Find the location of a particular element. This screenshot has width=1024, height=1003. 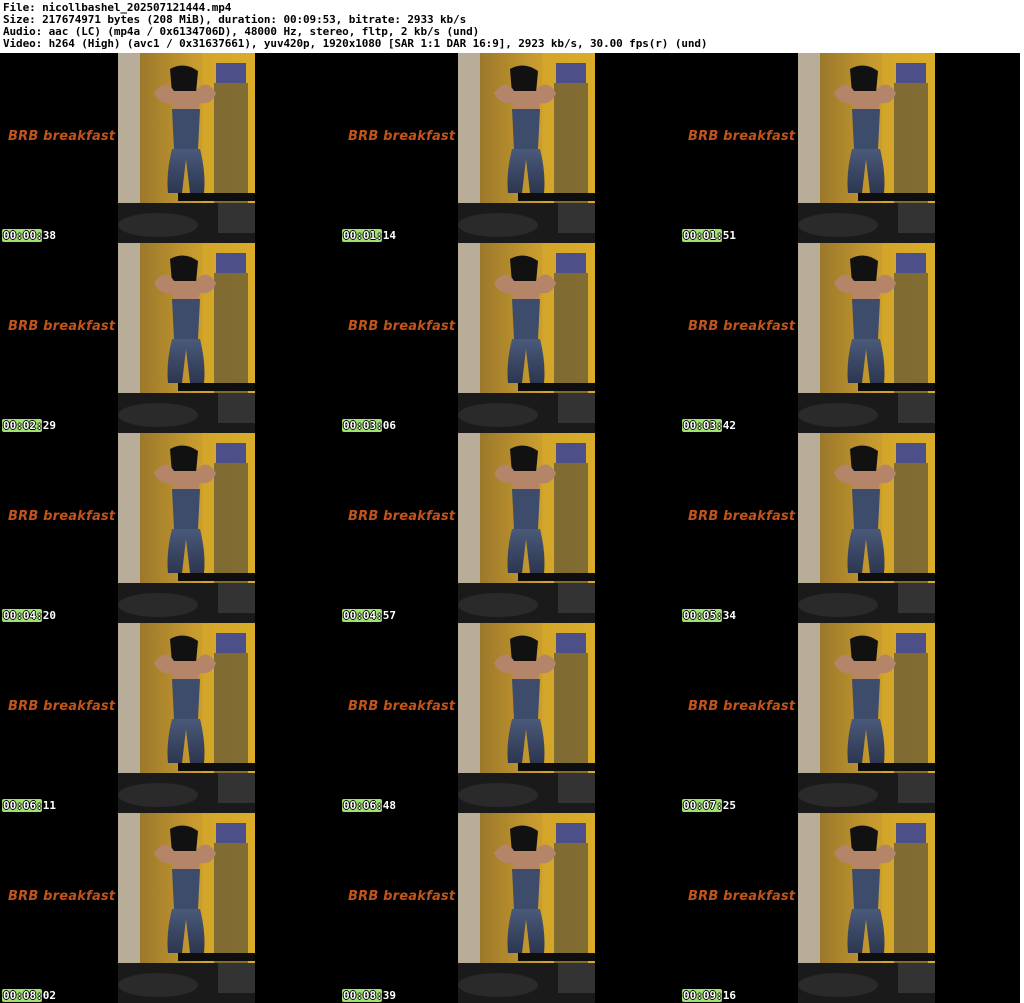

video-thumbnail: BRB breakfast 00:03:42 is located at coordinates (850, 338).